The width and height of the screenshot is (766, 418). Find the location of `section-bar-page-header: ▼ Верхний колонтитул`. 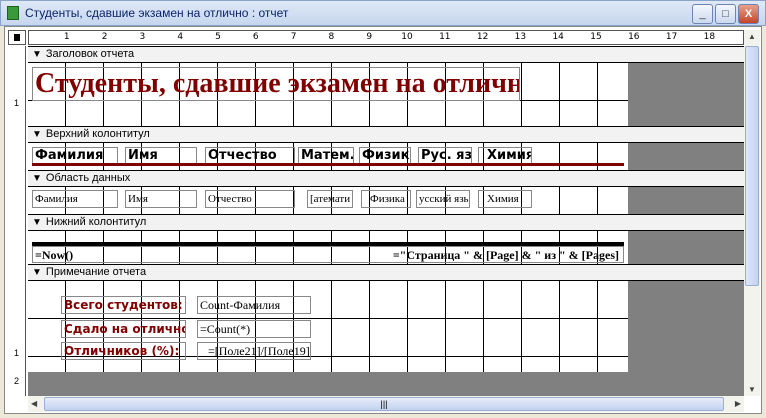

section-bar-page-header: ▼ Верхний колонтитул is located at coordinates (386, 134).